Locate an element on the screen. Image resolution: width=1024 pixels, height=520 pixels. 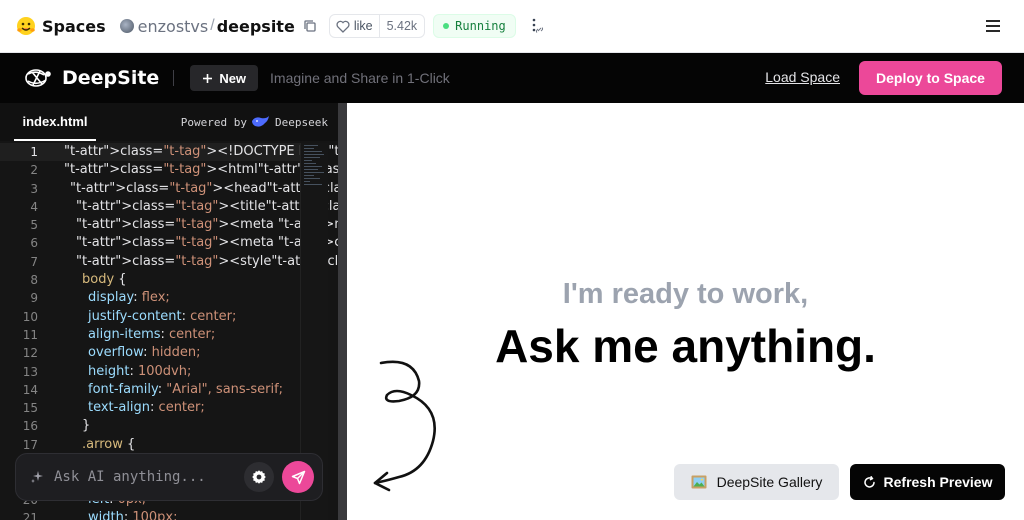
powered-by: Powered by Deepseek is located at coordinates (254, 122).